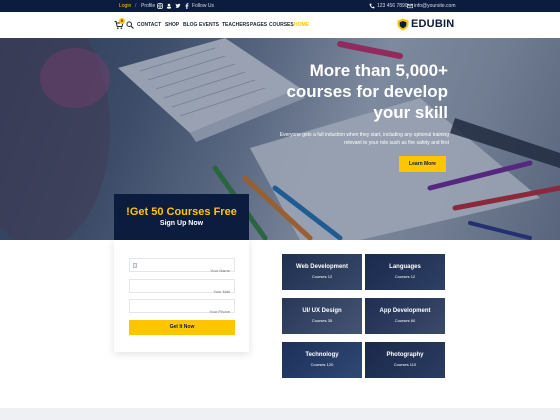 Image resolution: width=560 pixels, height=420 pixels. I want to click on course-tile-technology: Technology Courses 120, so click(322, 360).